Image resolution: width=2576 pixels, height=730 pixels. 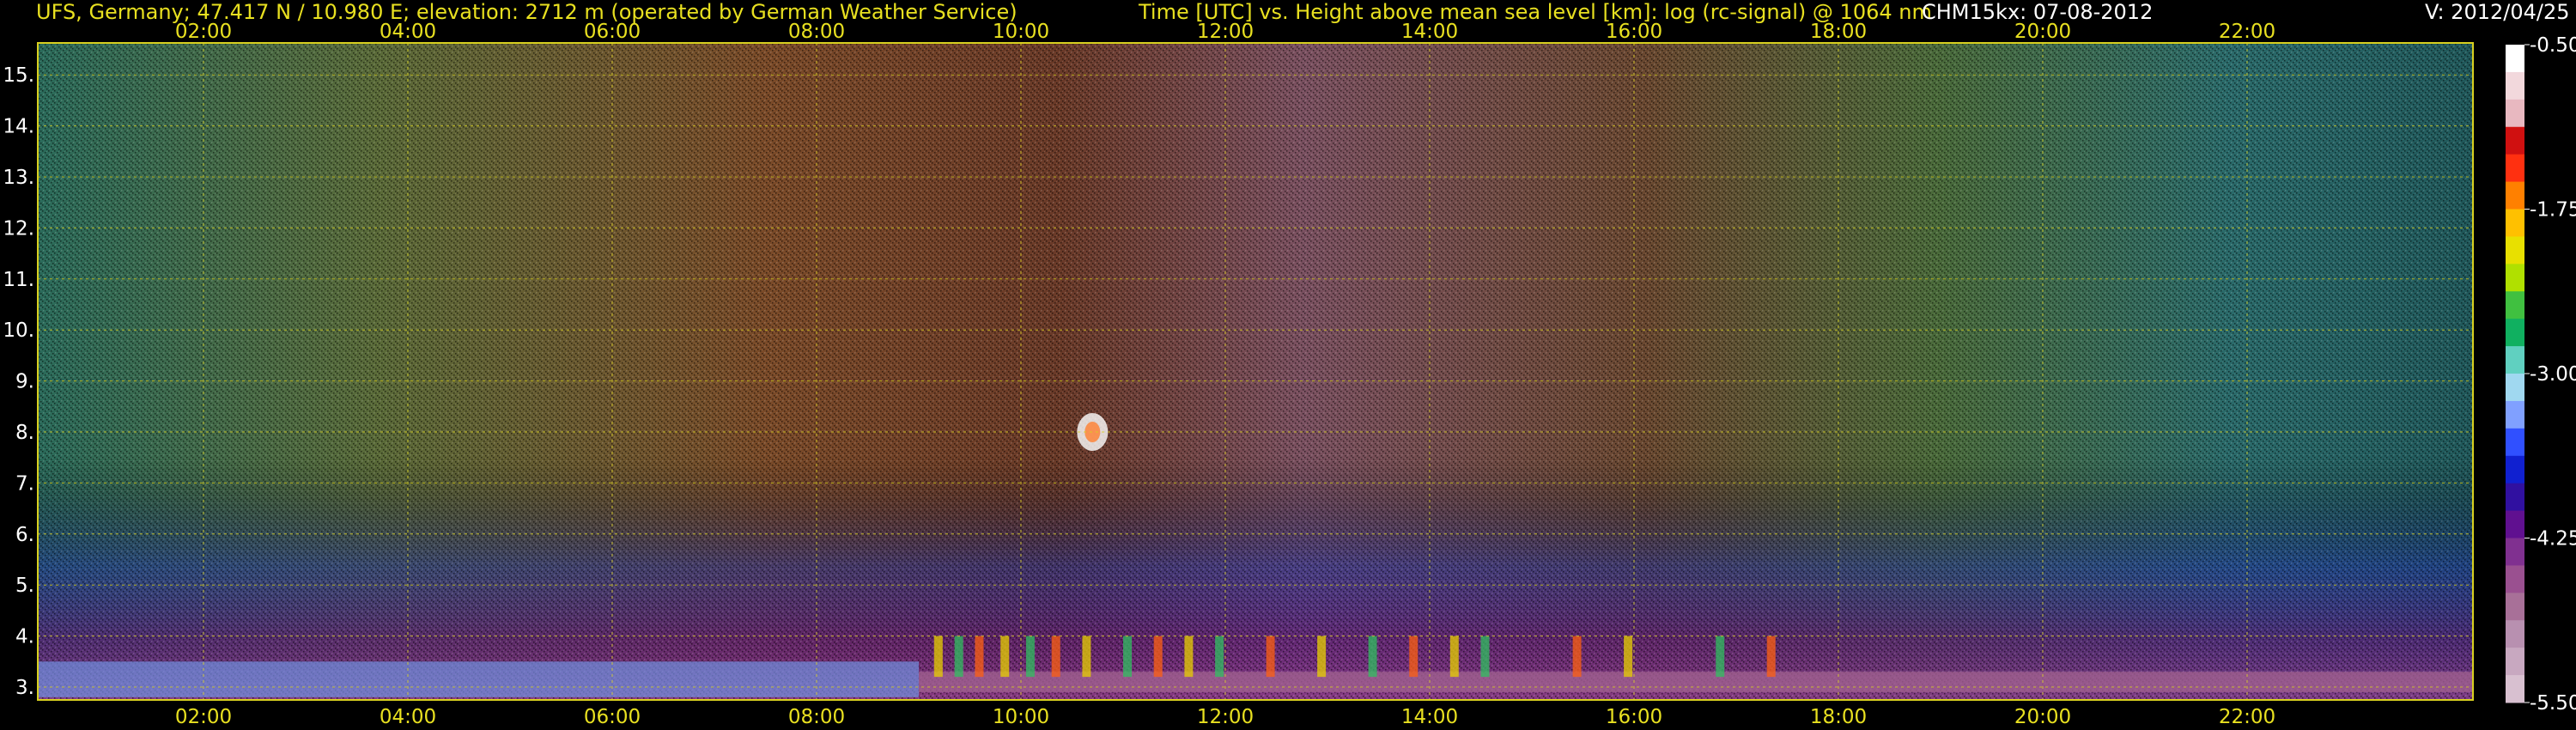 What do you see at coordinates (408, 717) in the screenshot?
I see `x-tick-label-bottom: 04:00` at bounding box center [408, 717].